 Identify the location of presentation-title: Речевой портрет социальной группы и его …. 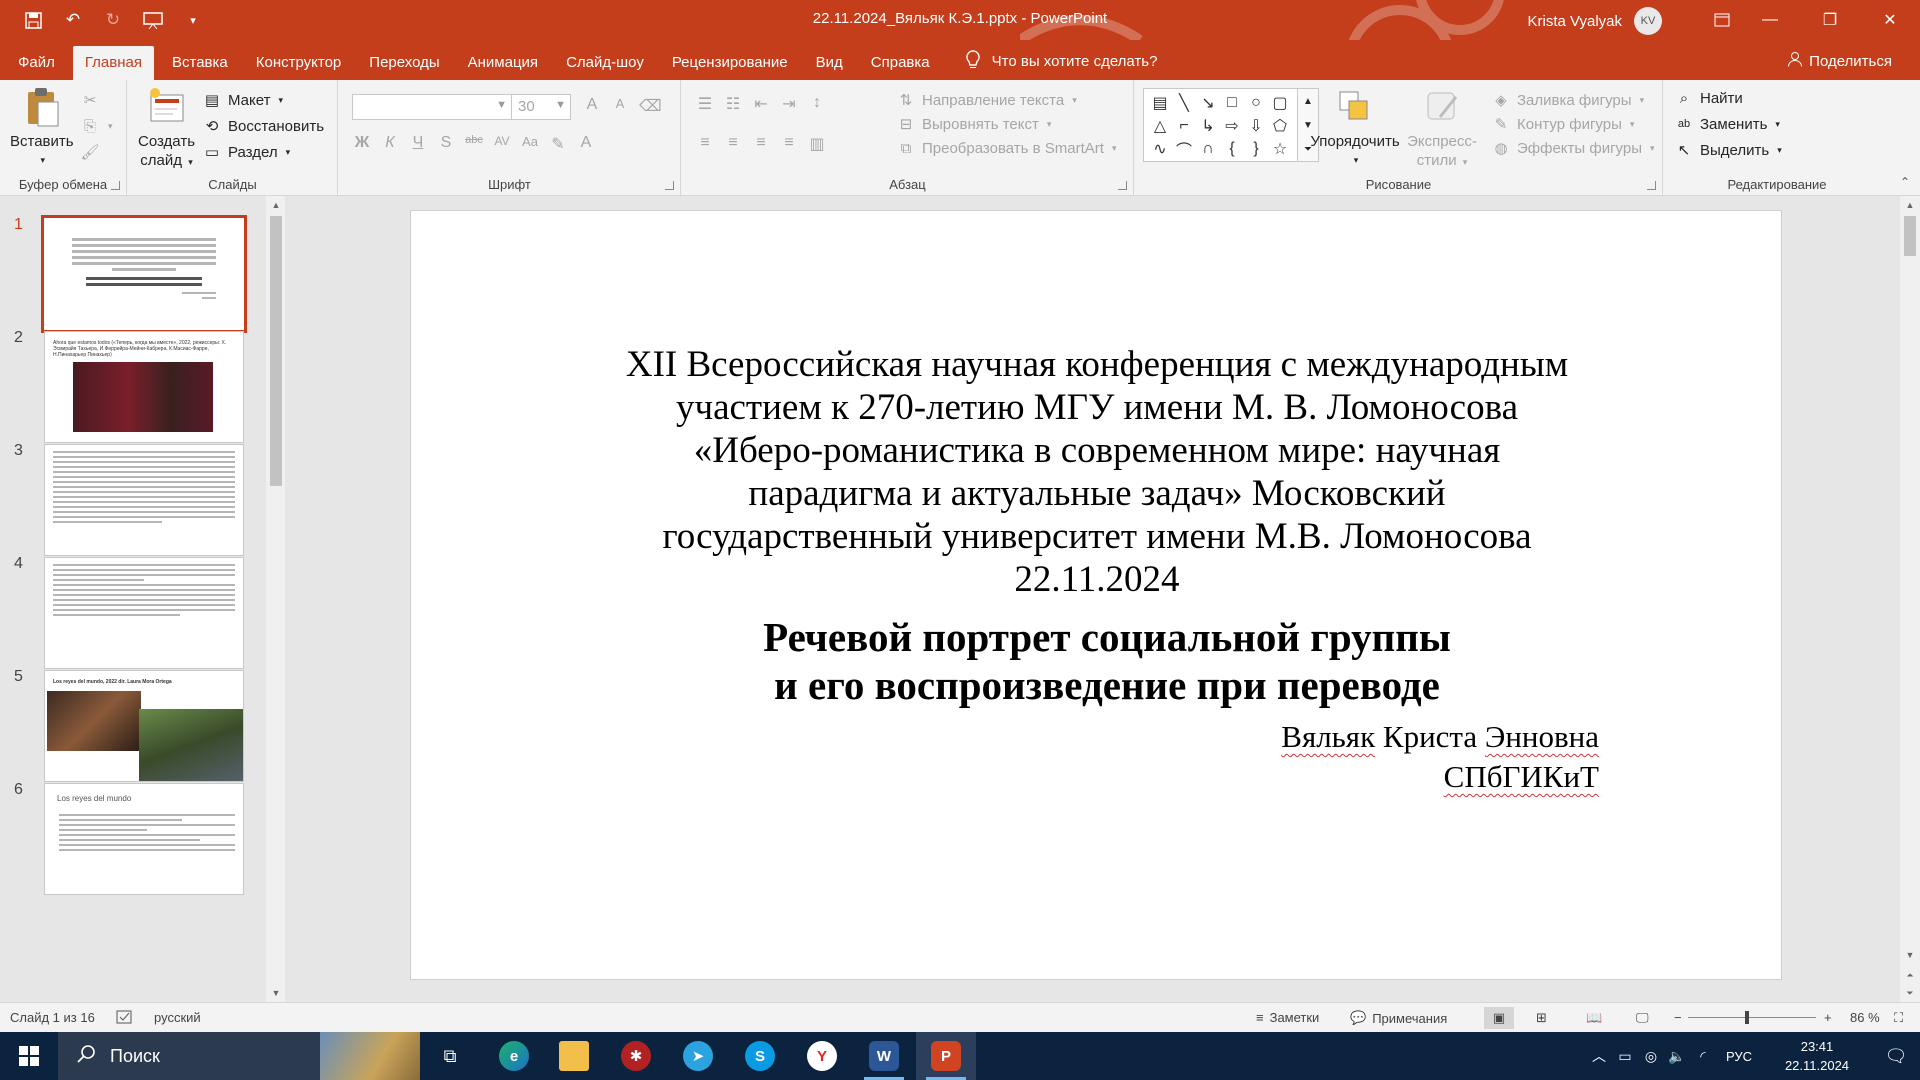
(1097, 661).